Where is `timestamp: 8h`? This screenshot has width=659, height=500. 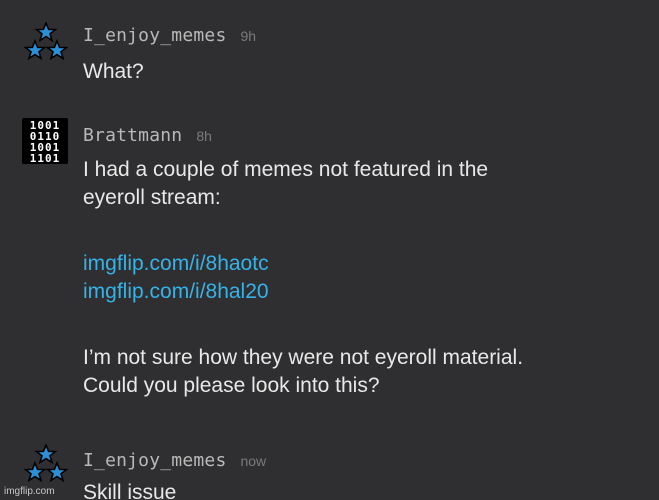 timestamp: 8h is located at coordinates (204, 136).